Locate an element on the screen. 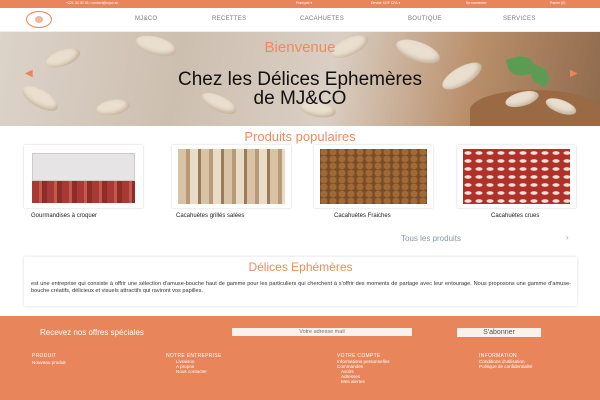 This screenshot has width=600, height=400. section-title: Produits populaires is located at coordinates (300, 136).